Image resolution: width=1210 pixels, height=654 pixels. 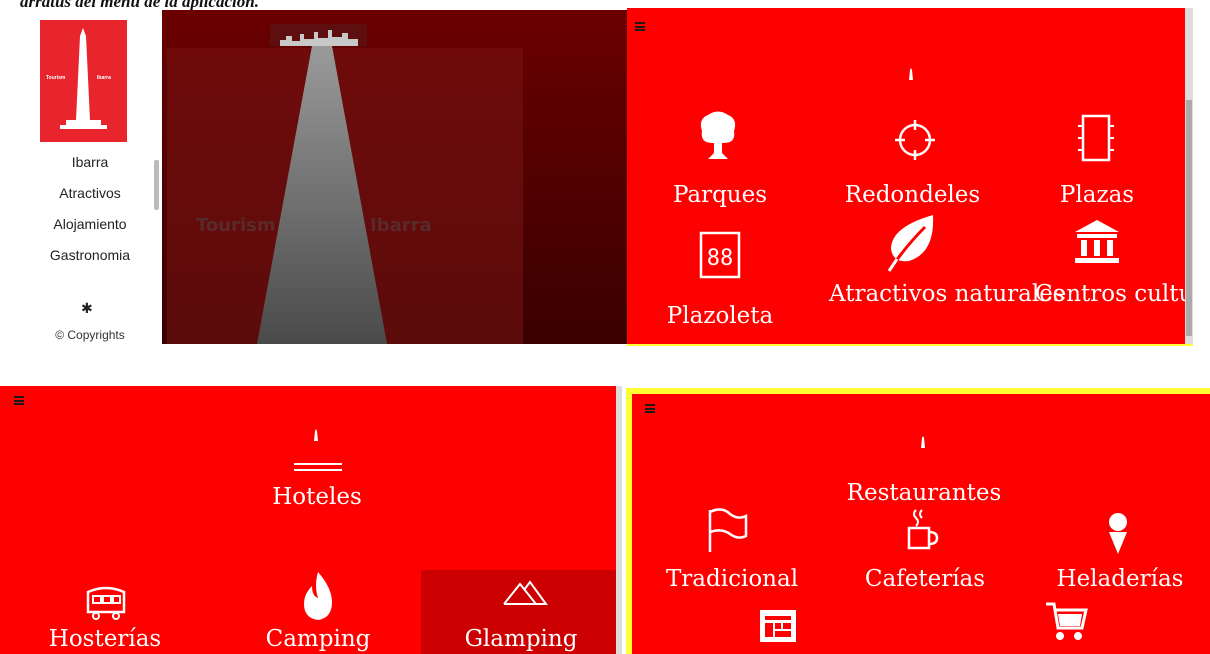 I want to click on menu-item-camping: Camping, so click(x=318, y=640).